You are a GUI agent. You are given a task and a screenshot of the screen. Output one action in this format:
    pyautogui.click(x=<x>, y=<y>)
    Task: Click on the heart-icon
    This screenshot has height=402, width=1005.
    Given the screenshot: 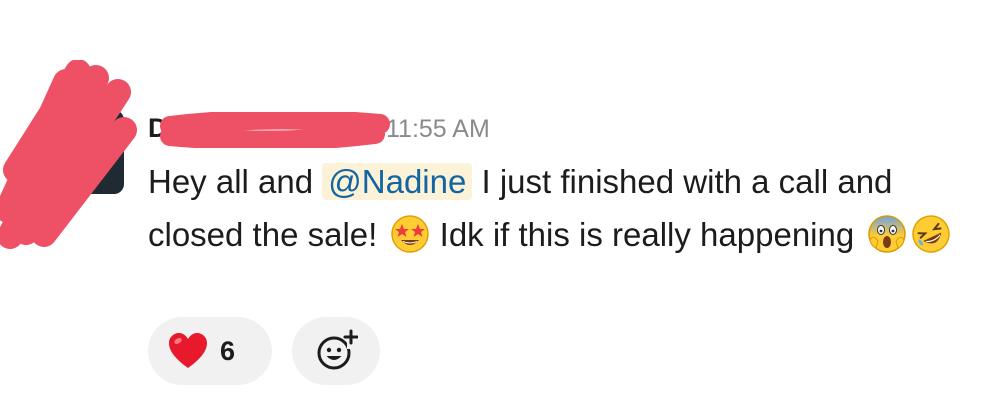 What is the action you would take?
    pyautogui.click(x=188, y=350)
    